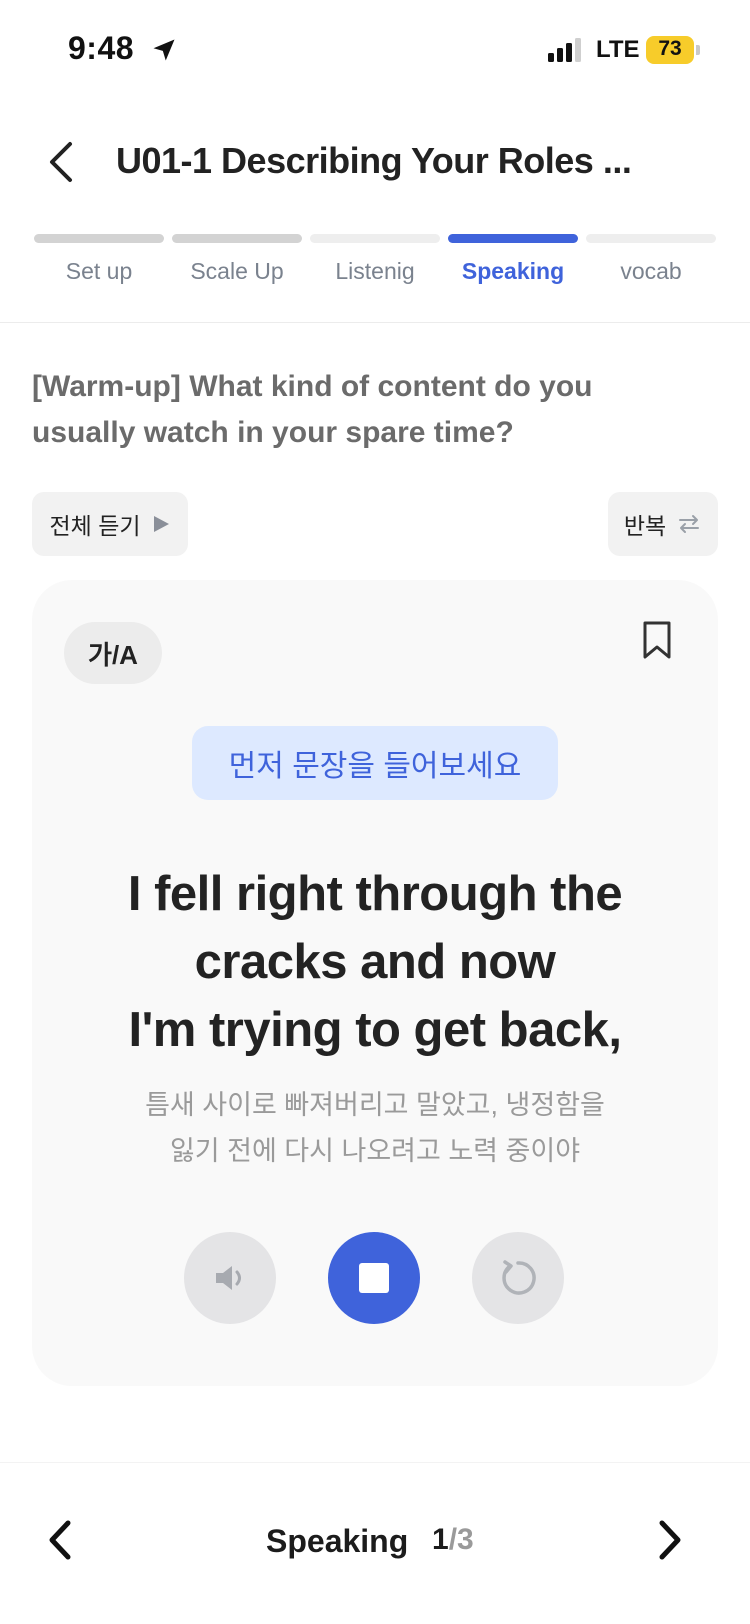 Image resolution: width=750 pixels, height=1624 pixels. What do you see at coordinates (375, 50) in the screenshot?
I see `status-bar: 9:48 LTE 73` at bounding box center [375, 50].